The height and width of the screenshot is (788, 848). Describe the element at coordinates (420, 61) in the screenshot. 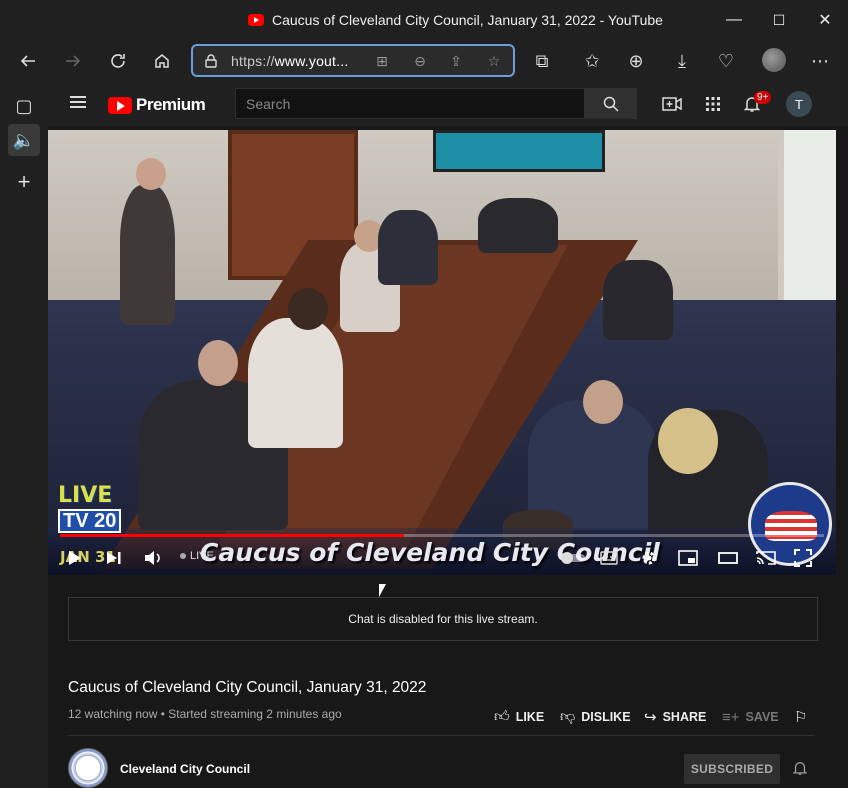

I see `zoom-out-icon: ⊖` at that location.